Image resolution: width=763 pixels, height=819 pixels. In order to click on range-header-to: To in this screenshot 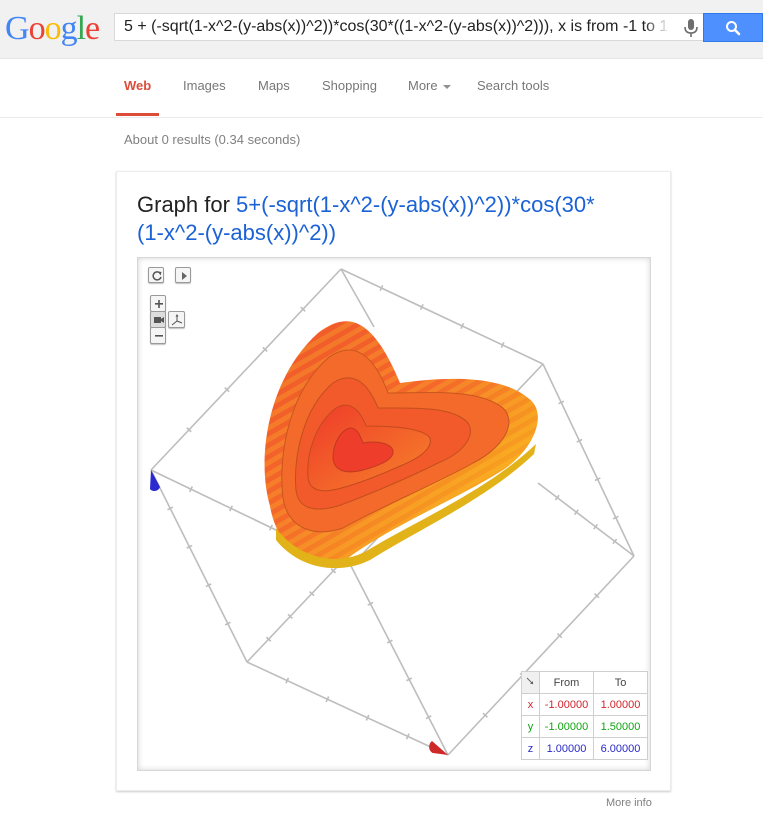, I will do `click(620, 682)`.